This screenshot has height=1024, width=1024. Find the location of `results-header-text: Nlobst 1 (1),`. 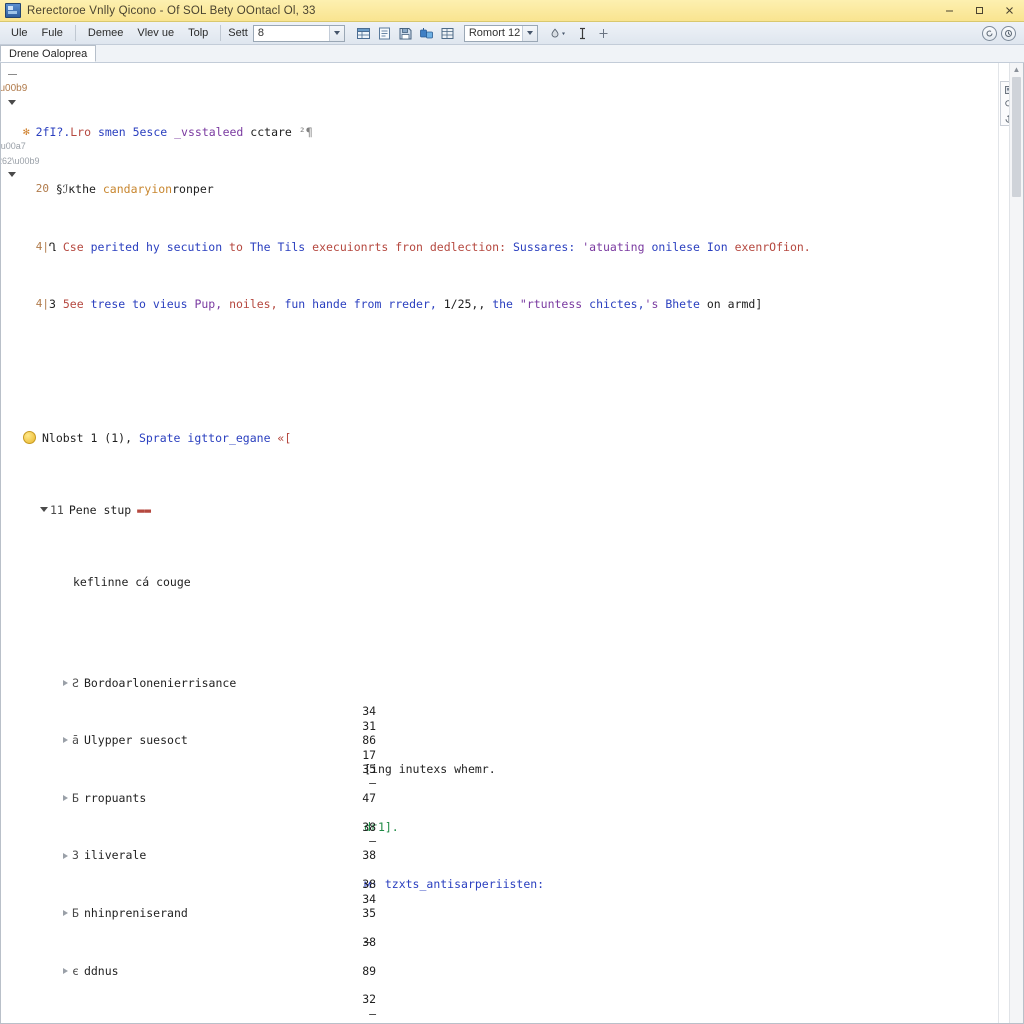

results-header-text: Nlobst 1 (1), is located at coordinates (90, 437).